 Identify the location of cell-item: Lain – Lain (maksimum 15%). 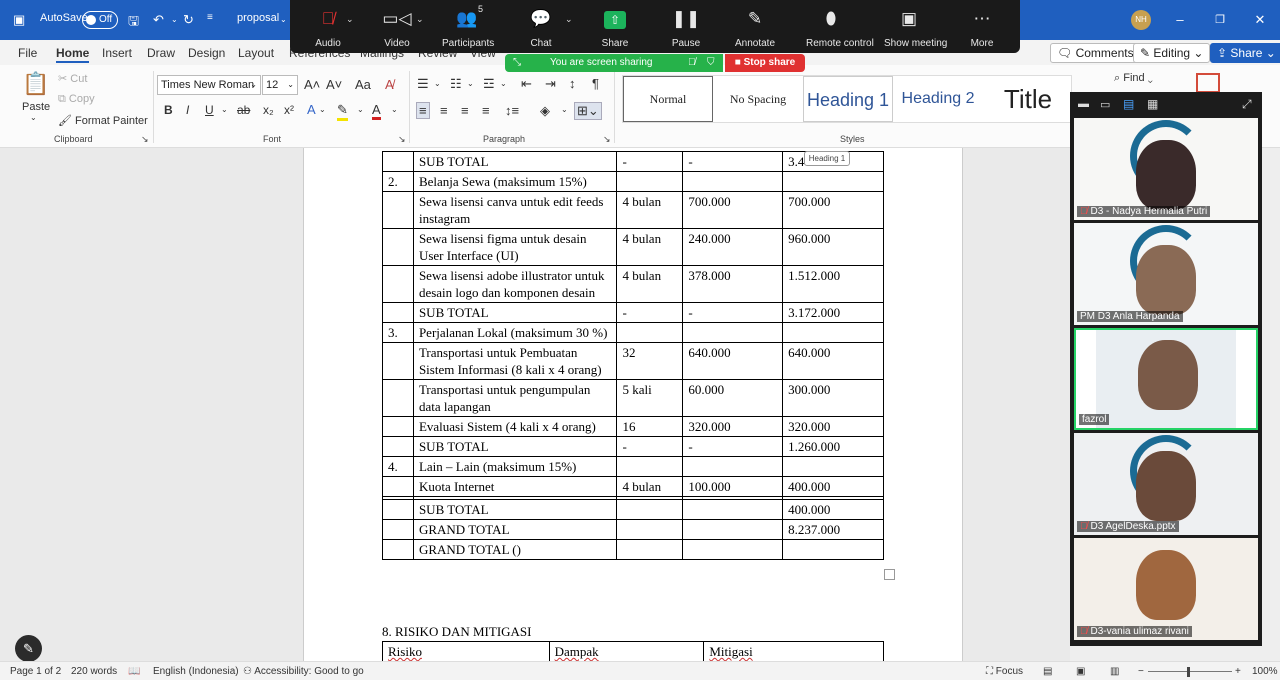
(515, 466).